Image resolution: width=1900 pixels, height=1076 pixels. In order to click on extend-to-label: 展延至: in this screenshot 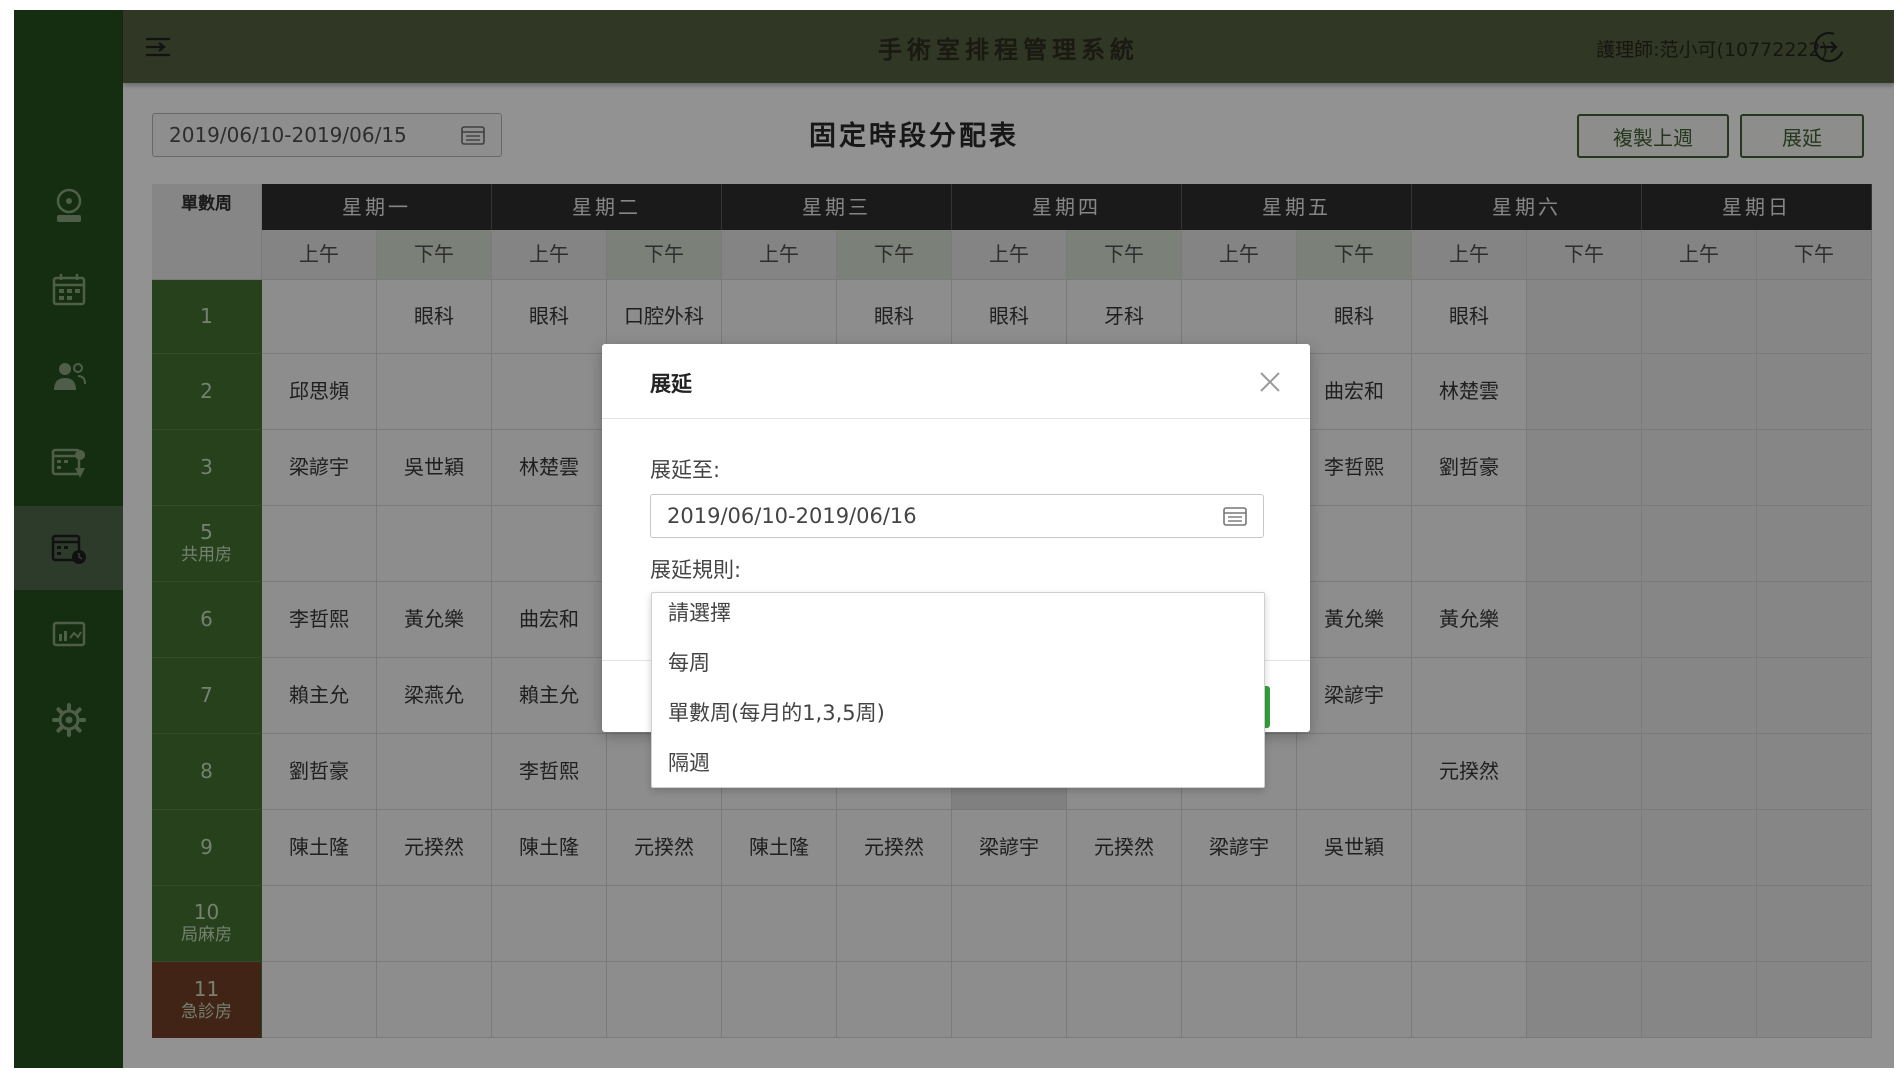, I will do `click(685, 470)`.